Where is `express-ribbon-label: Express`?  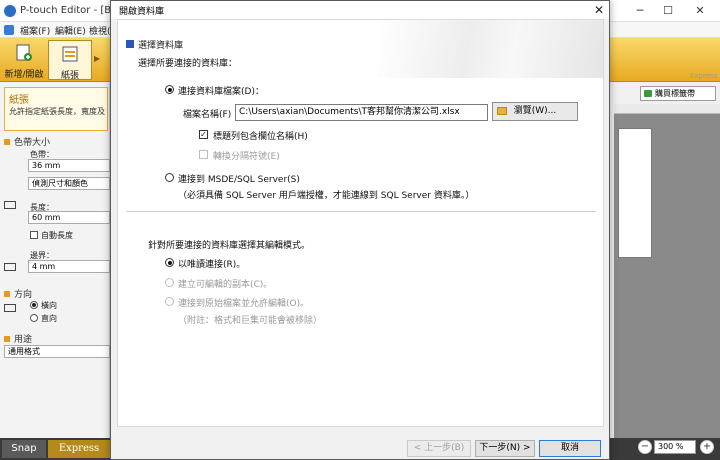
express-ribbon-label: Express is located at coordinates (704, 76).